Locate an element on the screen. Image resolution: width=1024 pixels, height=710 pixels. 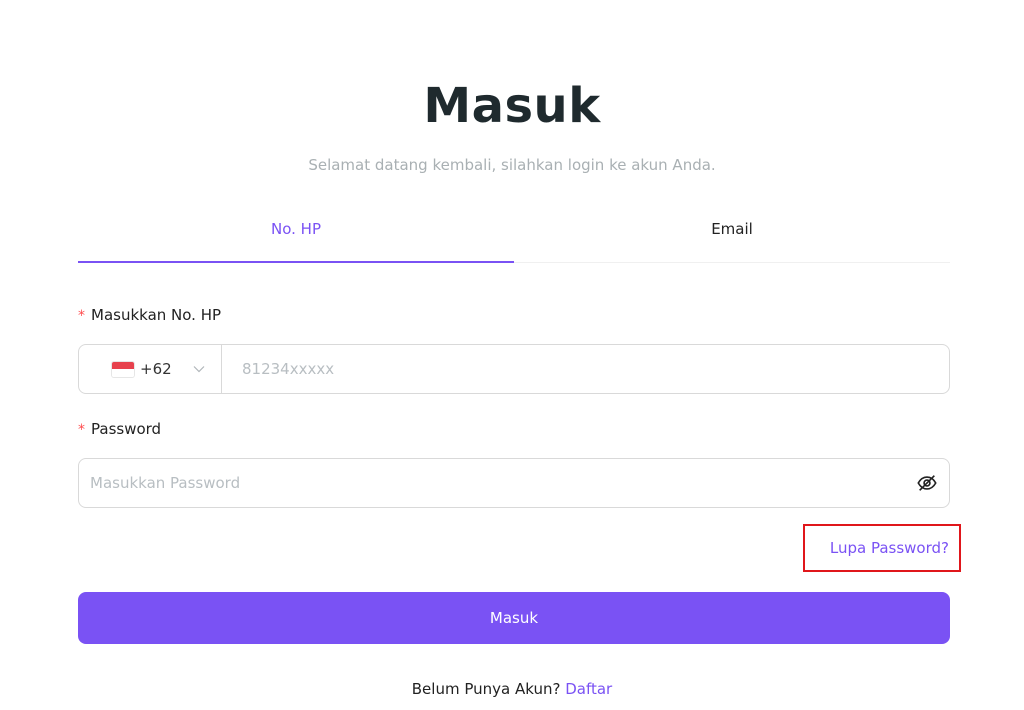
chevron-down-icon is located at coordinates (199, 369).